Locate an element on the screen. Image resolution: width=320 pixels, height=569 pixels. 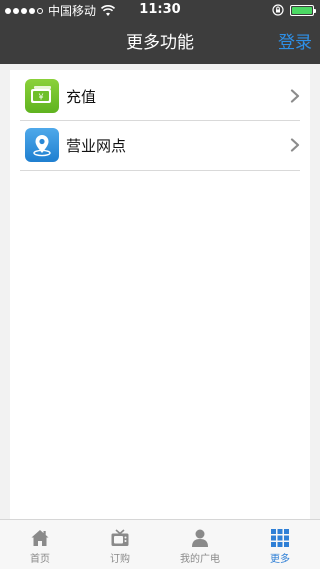
tab-label: 更多 is located at coordinates (280, 559).